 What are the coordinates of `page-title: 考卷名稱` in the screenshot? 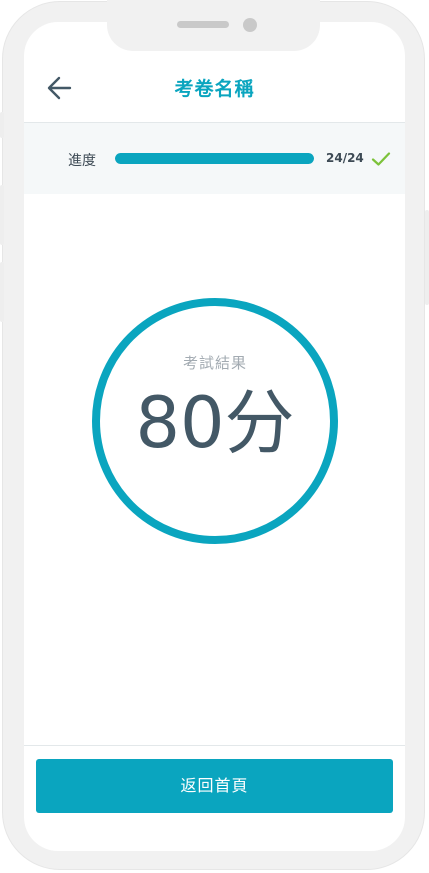 It's located at (214, 89).